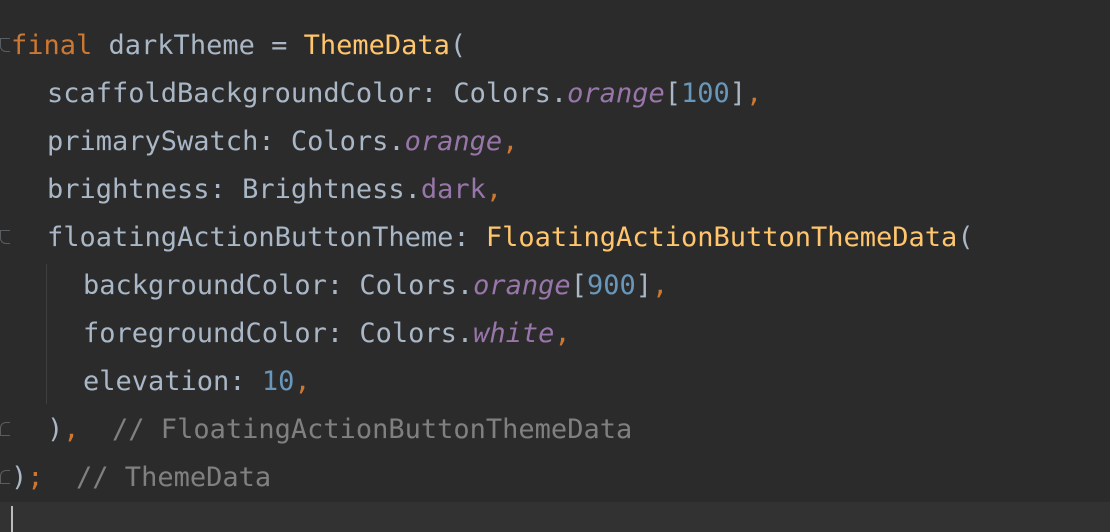 The width and height of the screenshot is (1110, 532). Describe the element at coordinates (226, 141) in the screenshot. I see `code-token: primarySwatch: Colors.` at that location.